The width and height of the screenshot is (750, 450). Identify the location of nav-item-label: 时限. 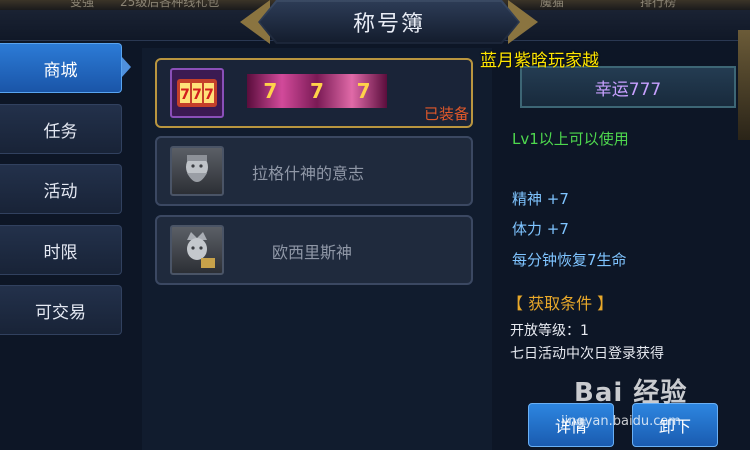
(60, 252).